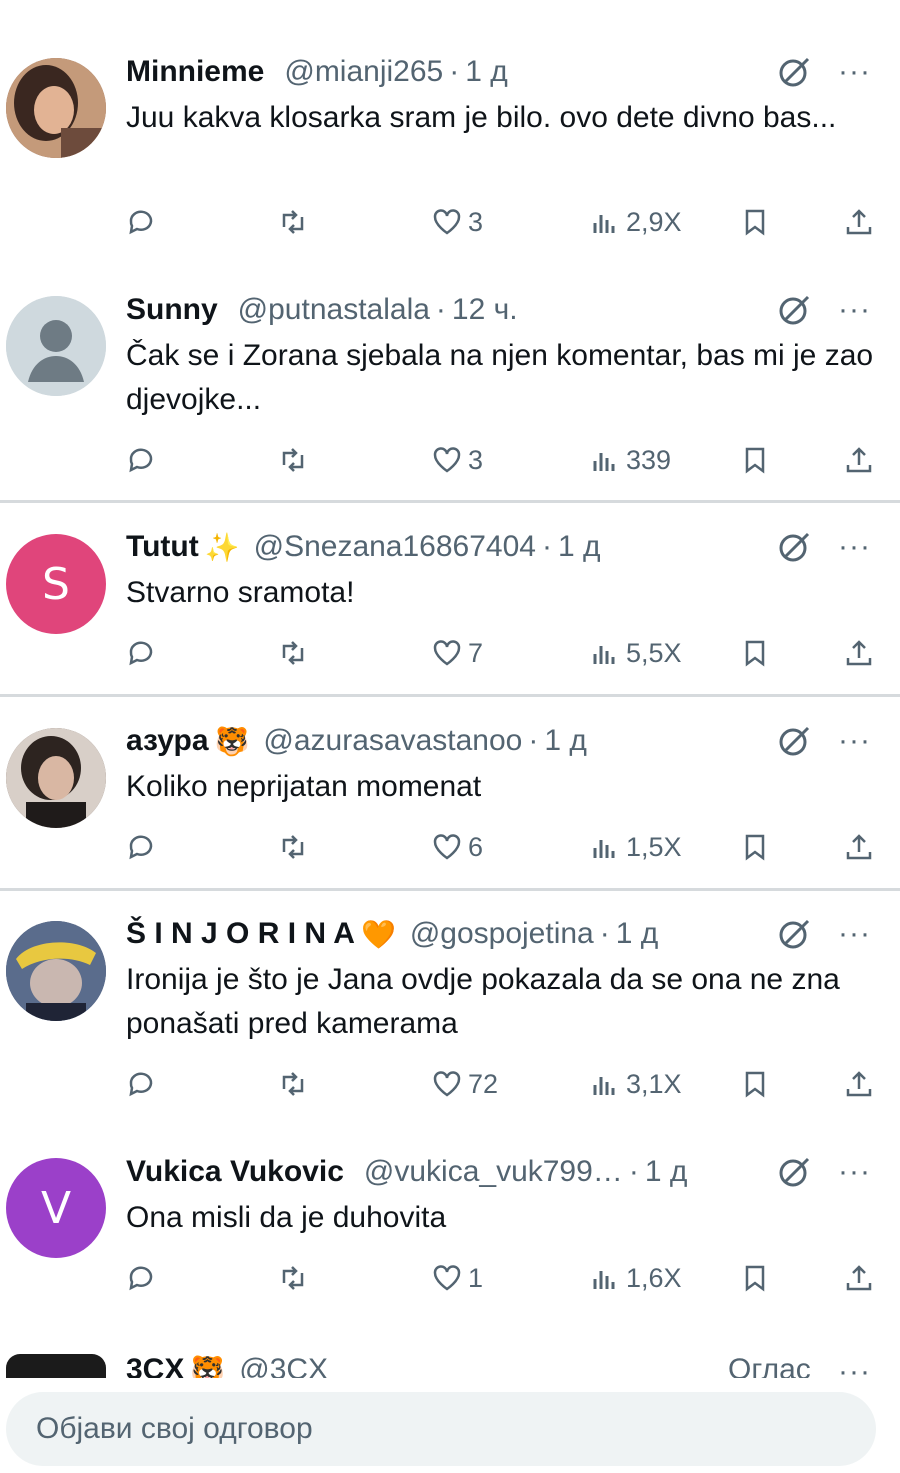 The width and height of the screenshot is (900, 1473). What do you see at coordinates (457, 1278) in the screenshot?
I see `like-button: 1` at bounding box center [457, 1278].